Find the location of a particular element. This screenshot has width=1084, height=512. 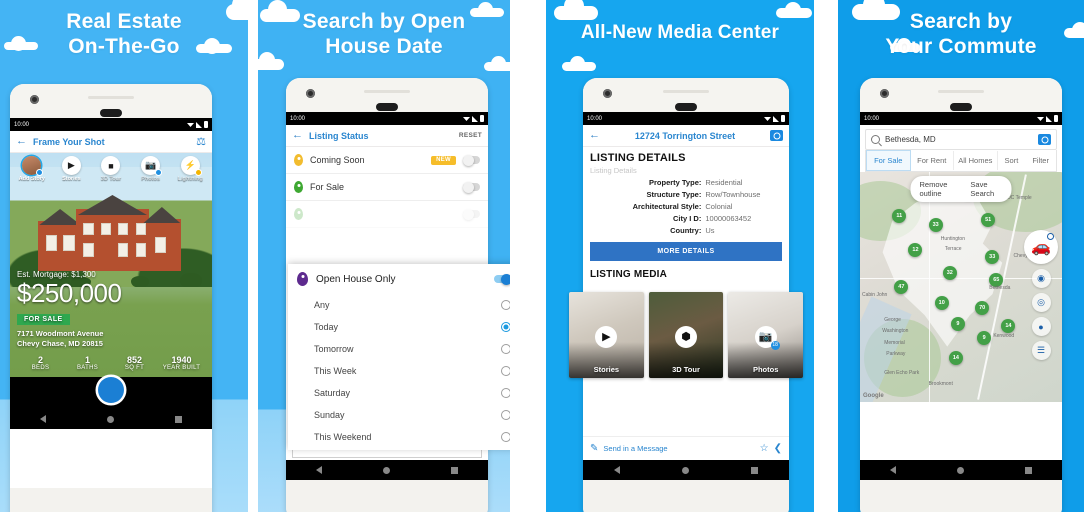

filter-tab-all-homes: All Homes is located at coordinates (976, 160).